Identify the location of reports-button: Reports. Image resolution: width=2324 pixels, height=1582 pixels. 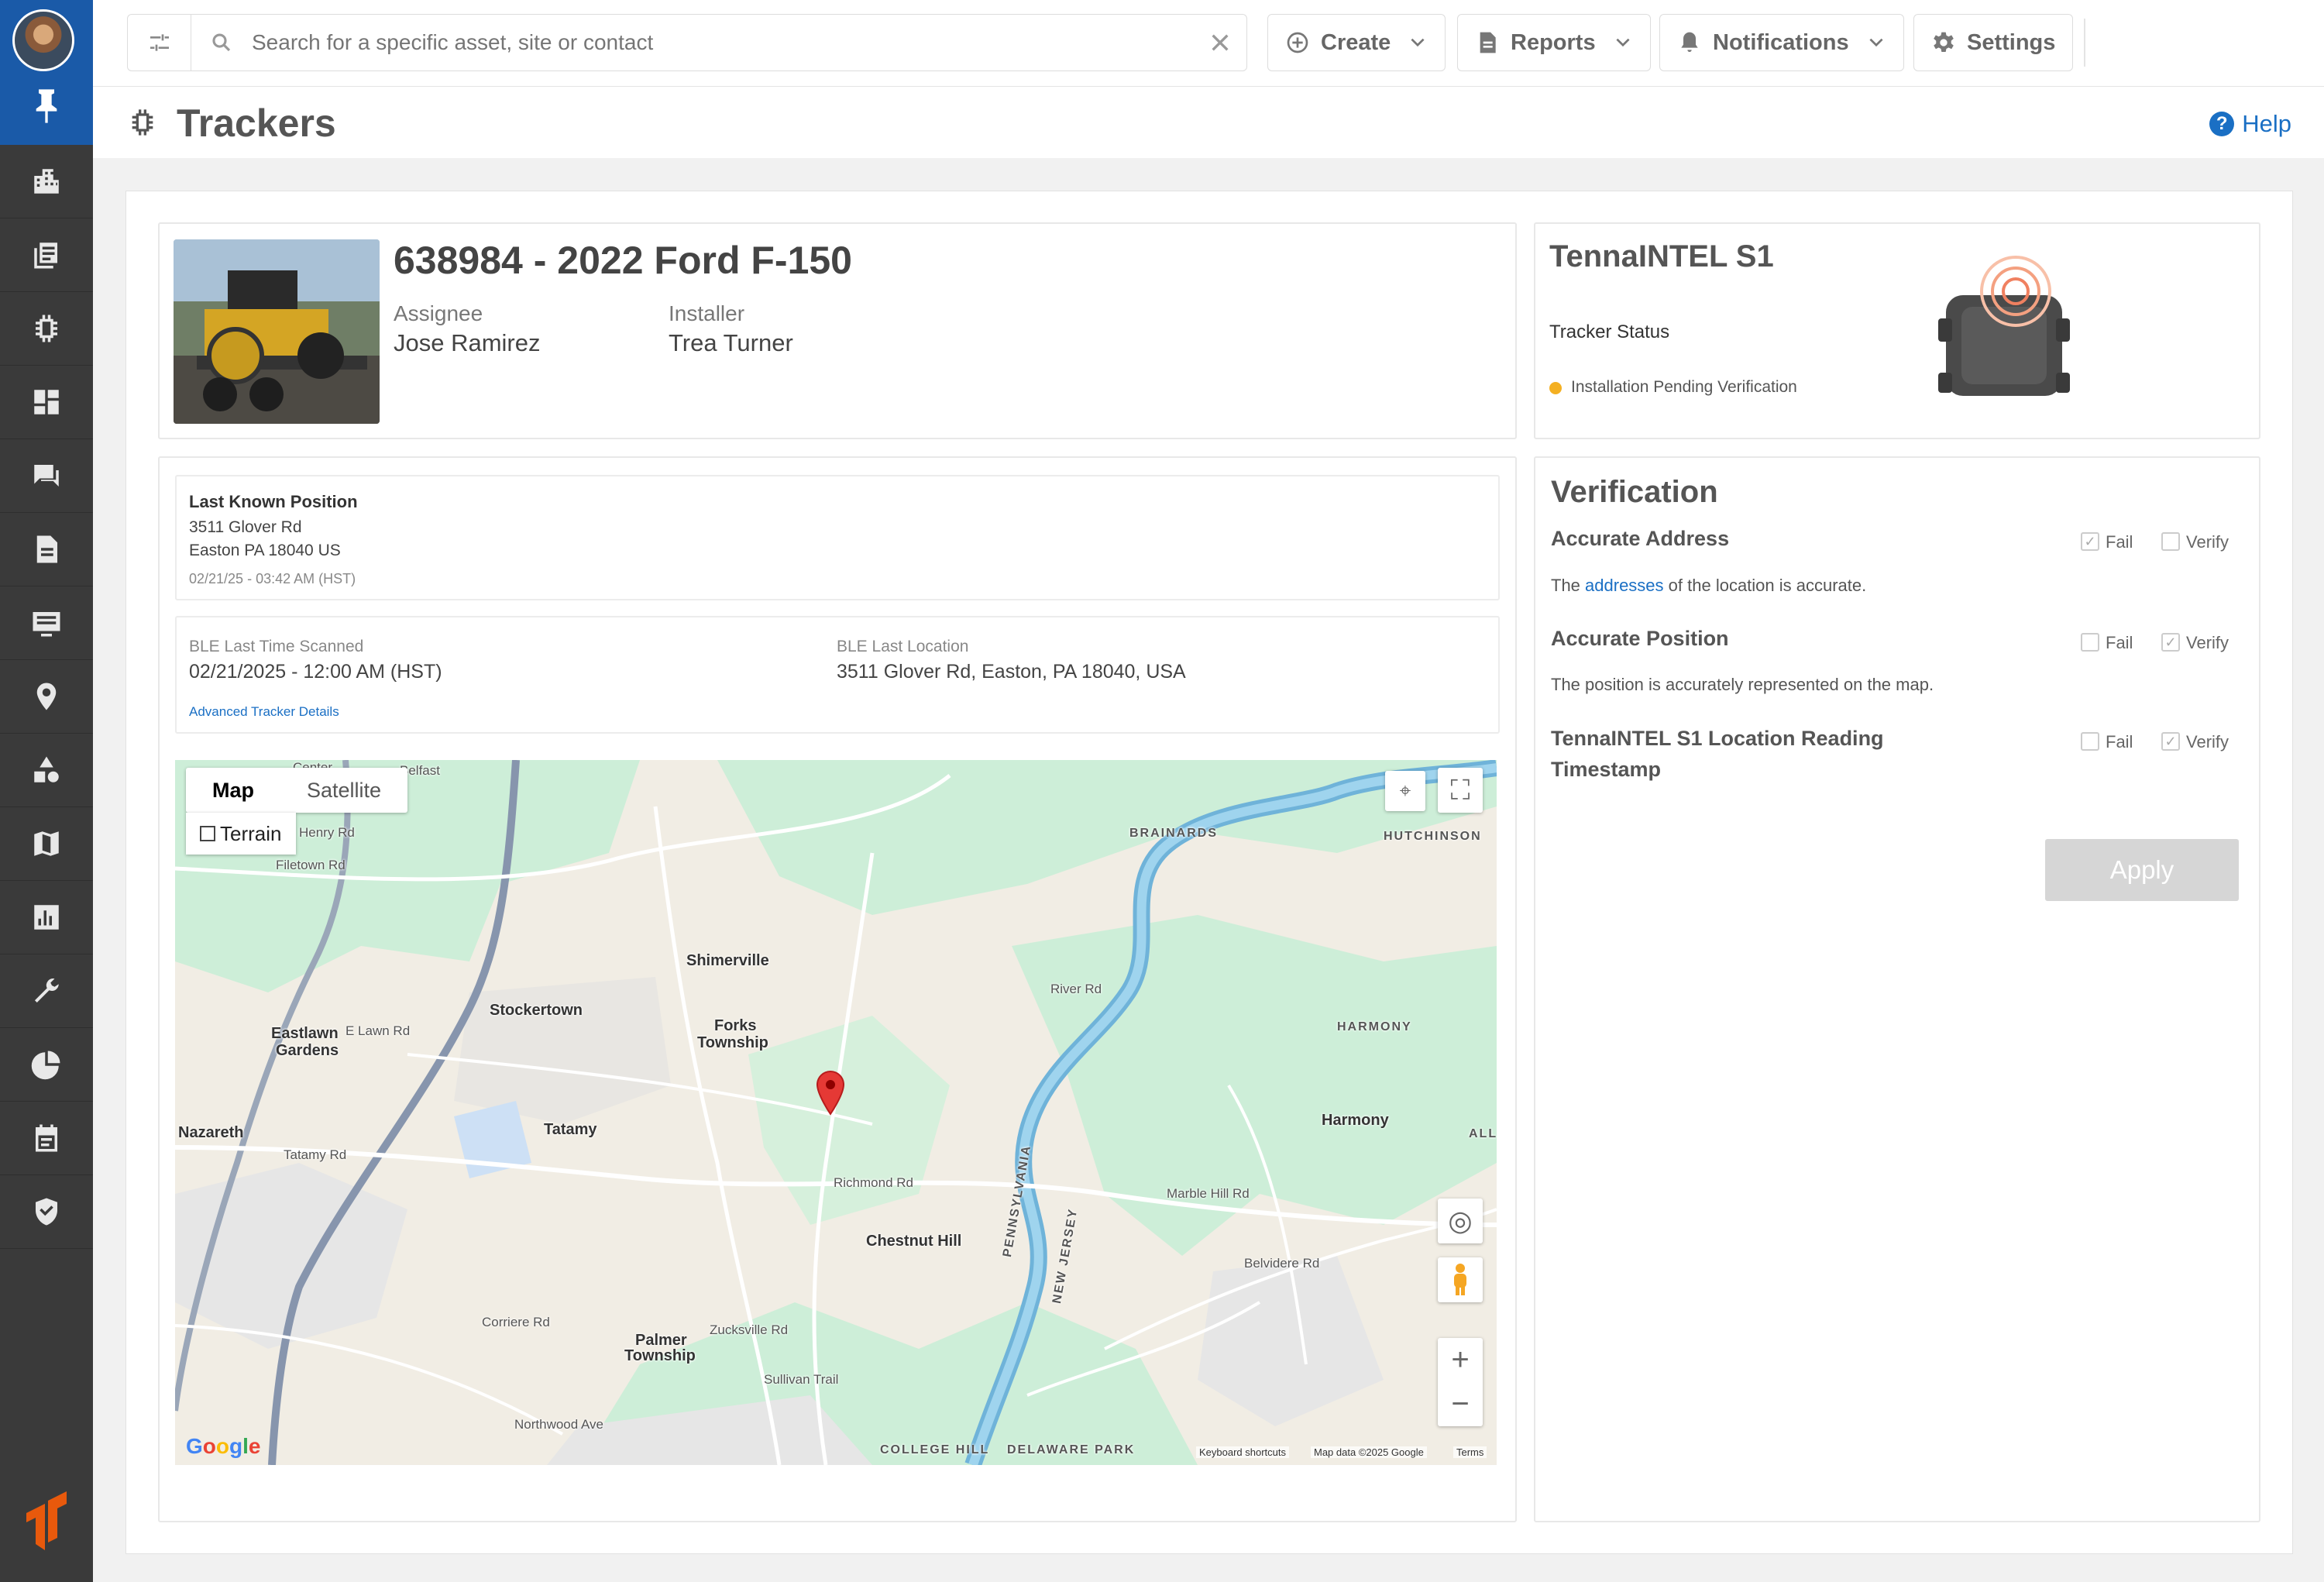
(1554, 42).